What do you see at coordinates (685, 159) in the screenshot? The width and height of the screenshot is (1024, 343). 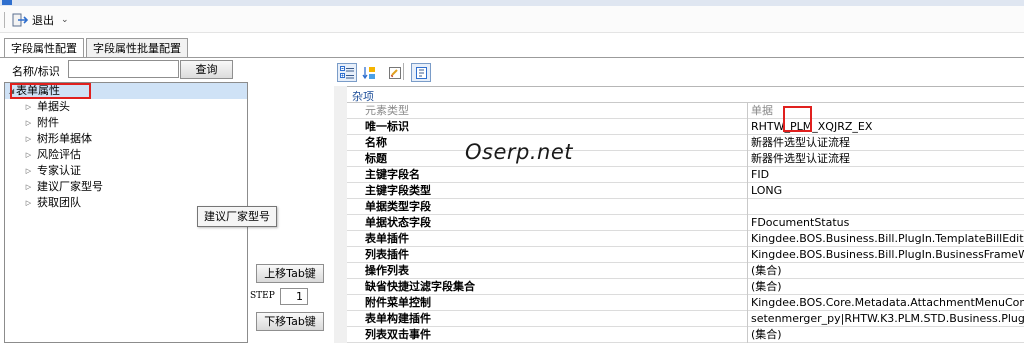 I see `property-row: 标题 新器件选型认证流程` at bounding box center [685, 159].